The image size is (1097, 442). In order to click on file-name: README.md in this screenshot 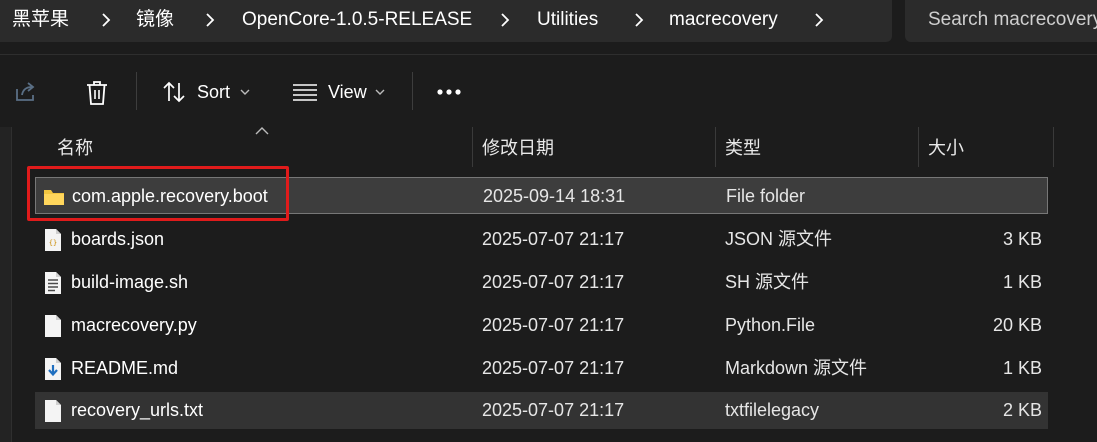, I will do `click(125, 368)`.